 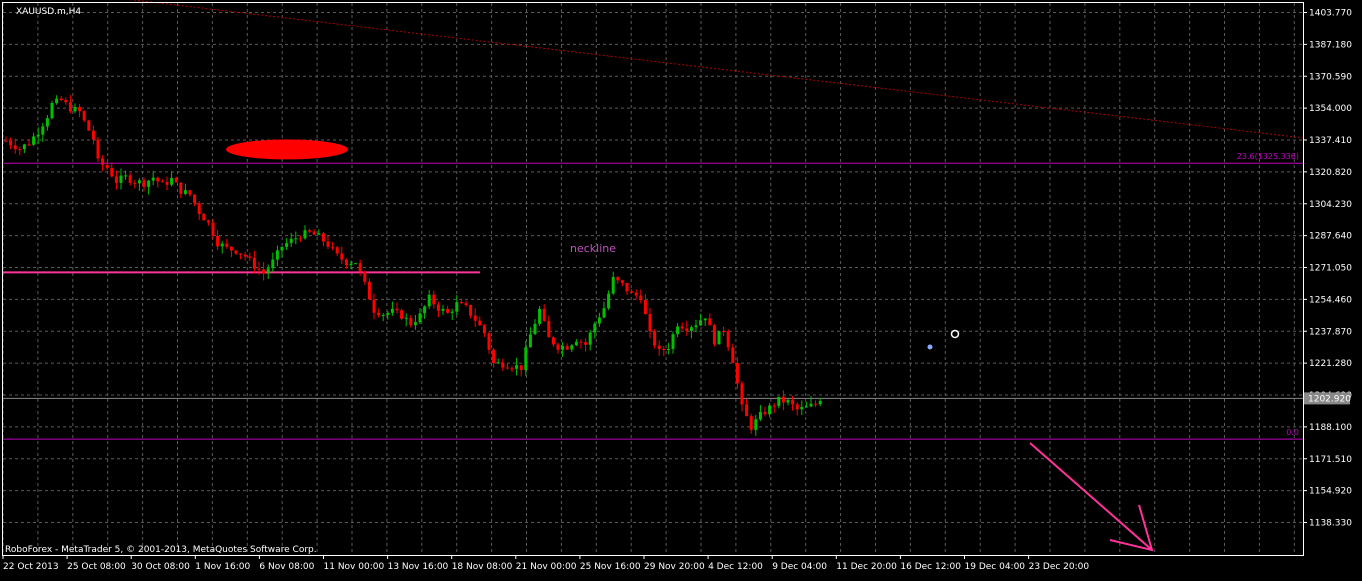 What do you see at coordinates (1292, 432) in the screenshot?
I see `fib-0-label: 0.0` at bounding box center [1292, 432].